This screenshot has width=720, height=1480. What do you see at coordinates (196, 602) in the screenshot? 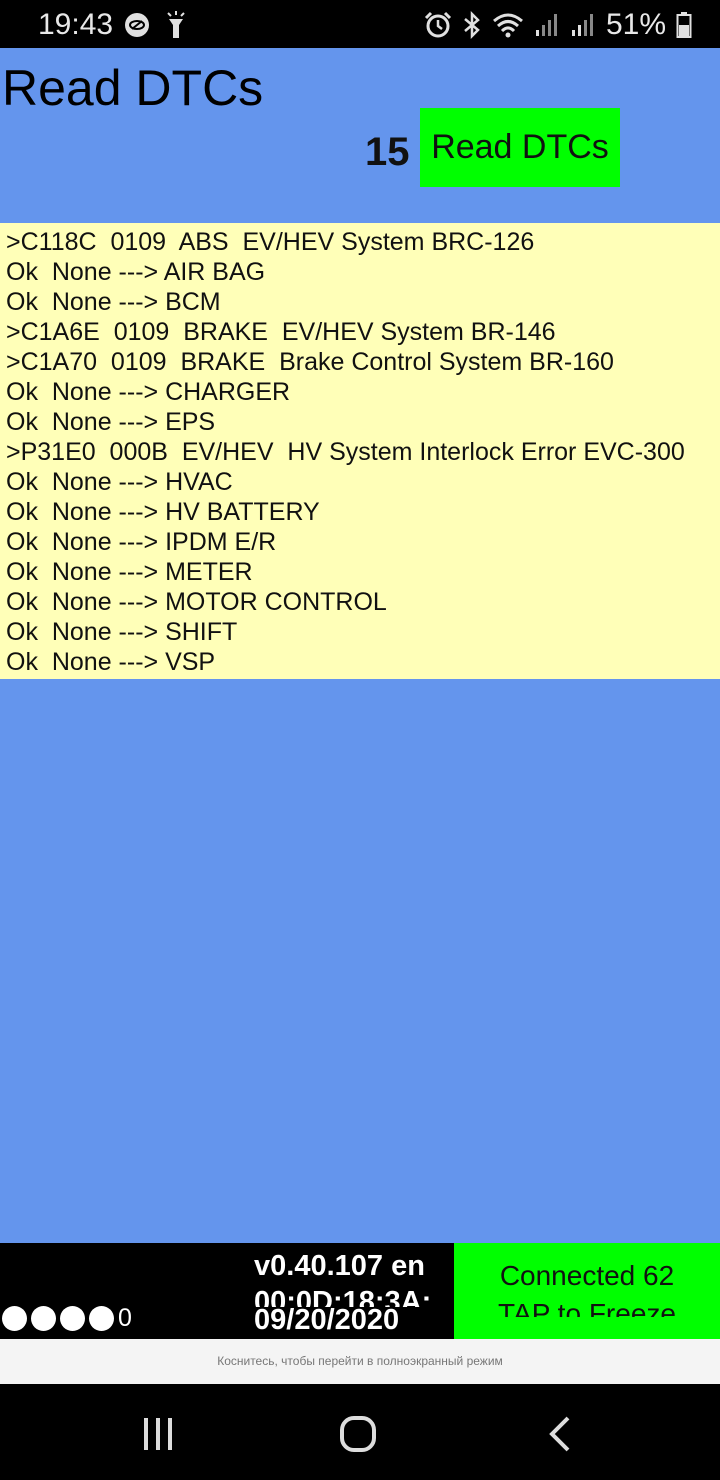
I see `list-item: Ok None ---> MOTOR CONTROL` at bounding box center [196, 602].